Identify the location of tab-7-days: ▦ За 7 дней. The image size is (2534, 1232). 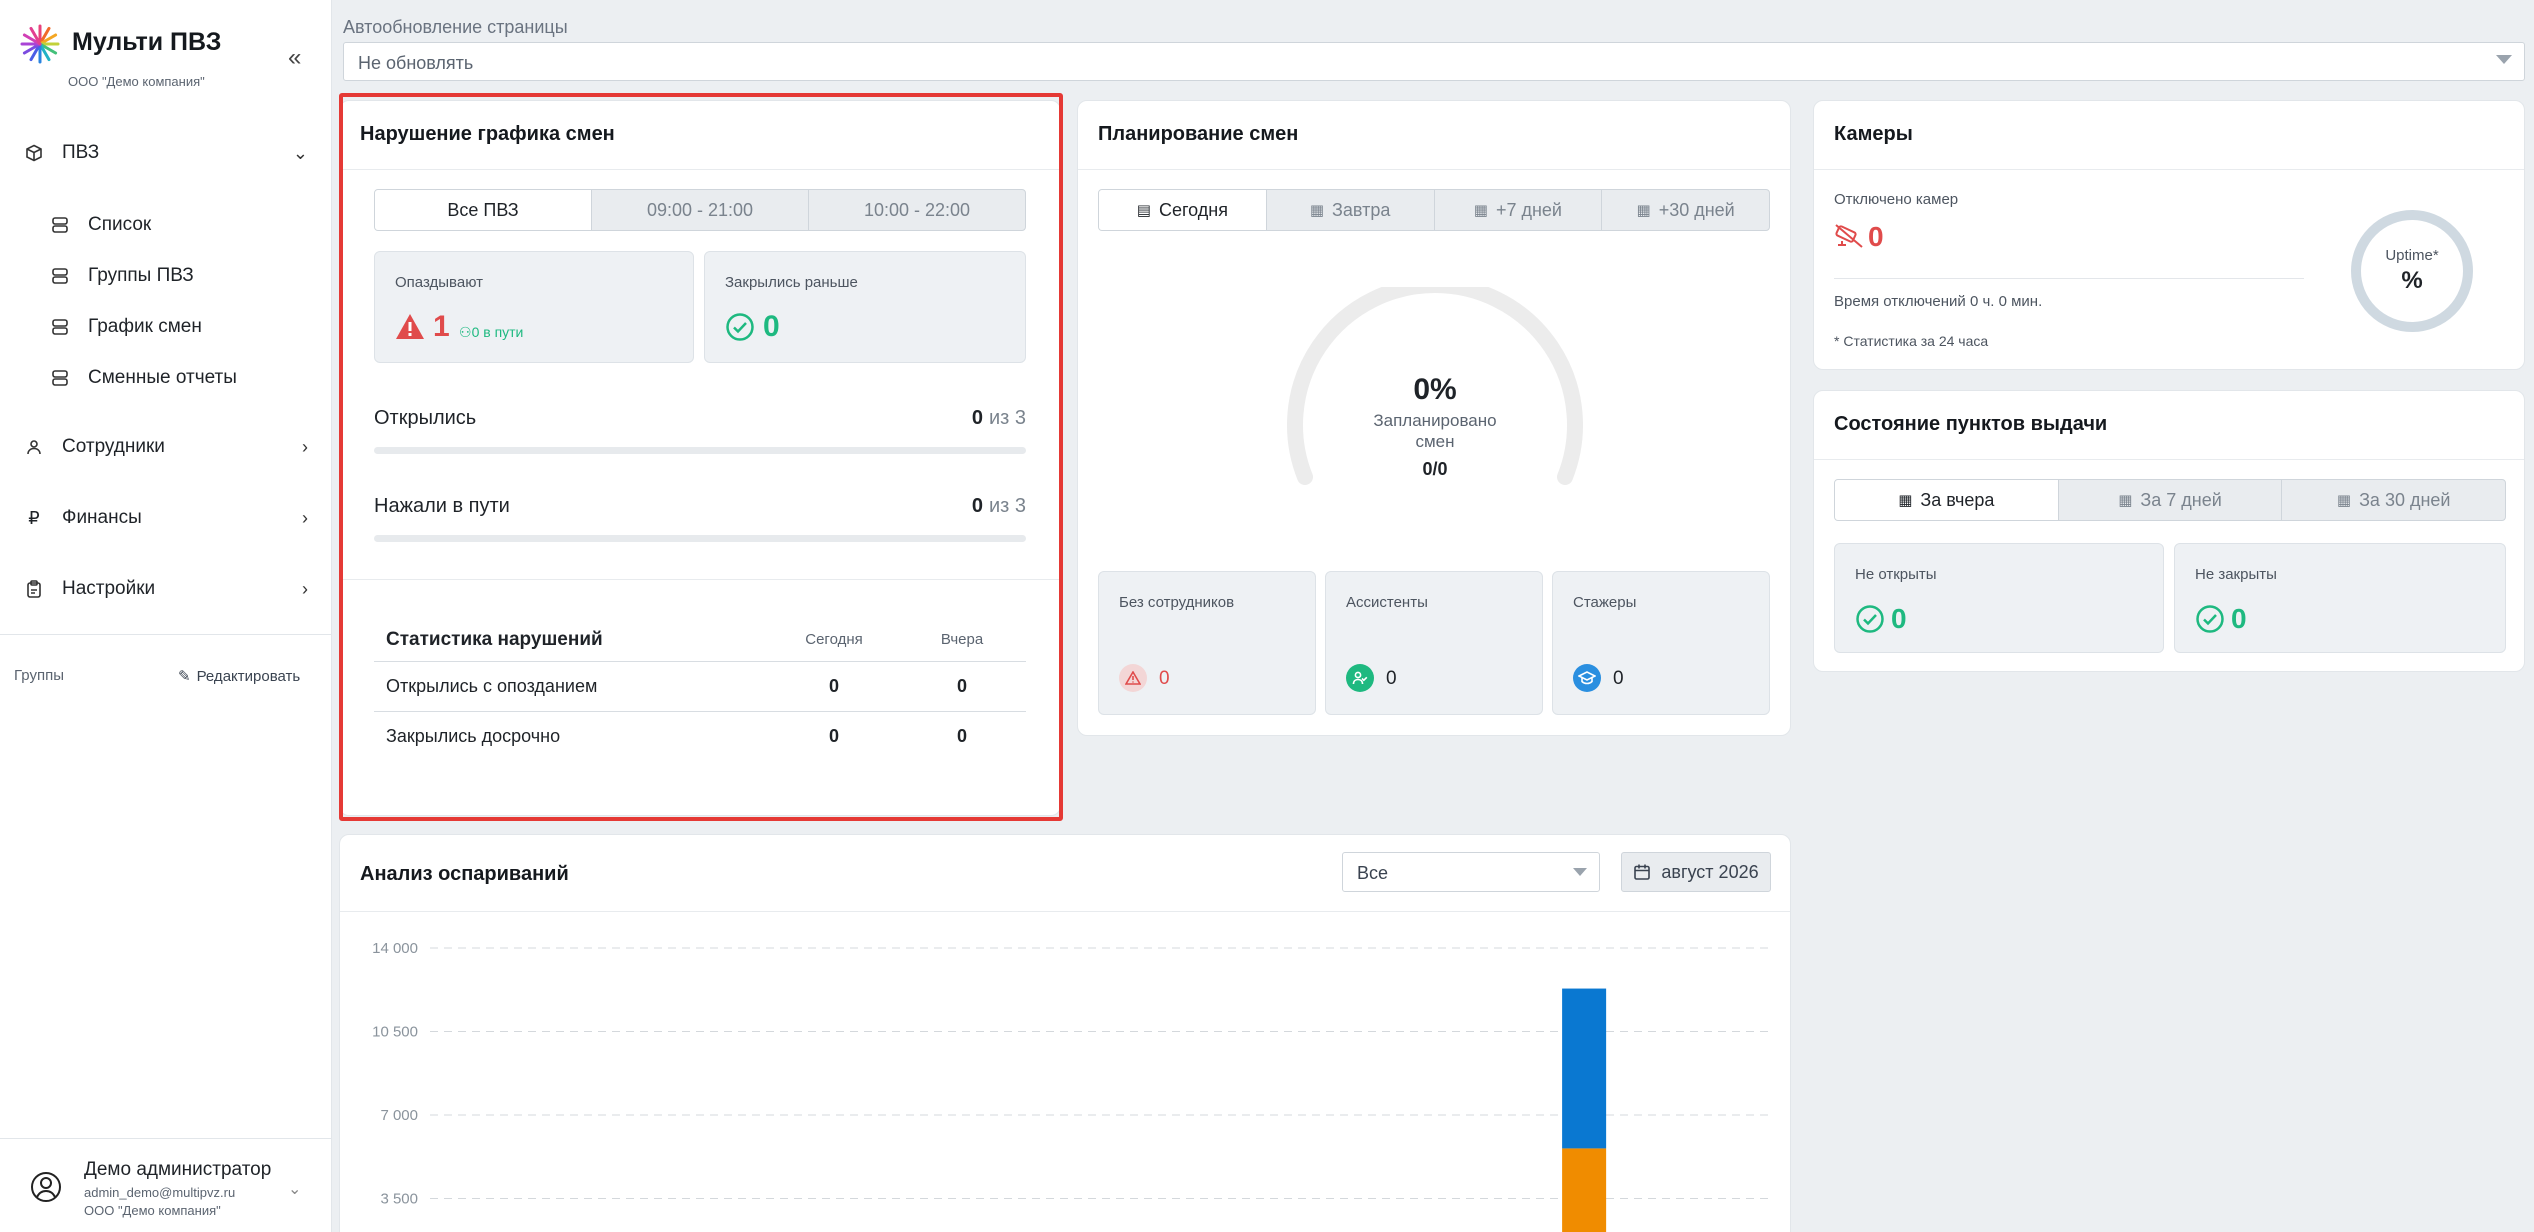
(2171, 500).